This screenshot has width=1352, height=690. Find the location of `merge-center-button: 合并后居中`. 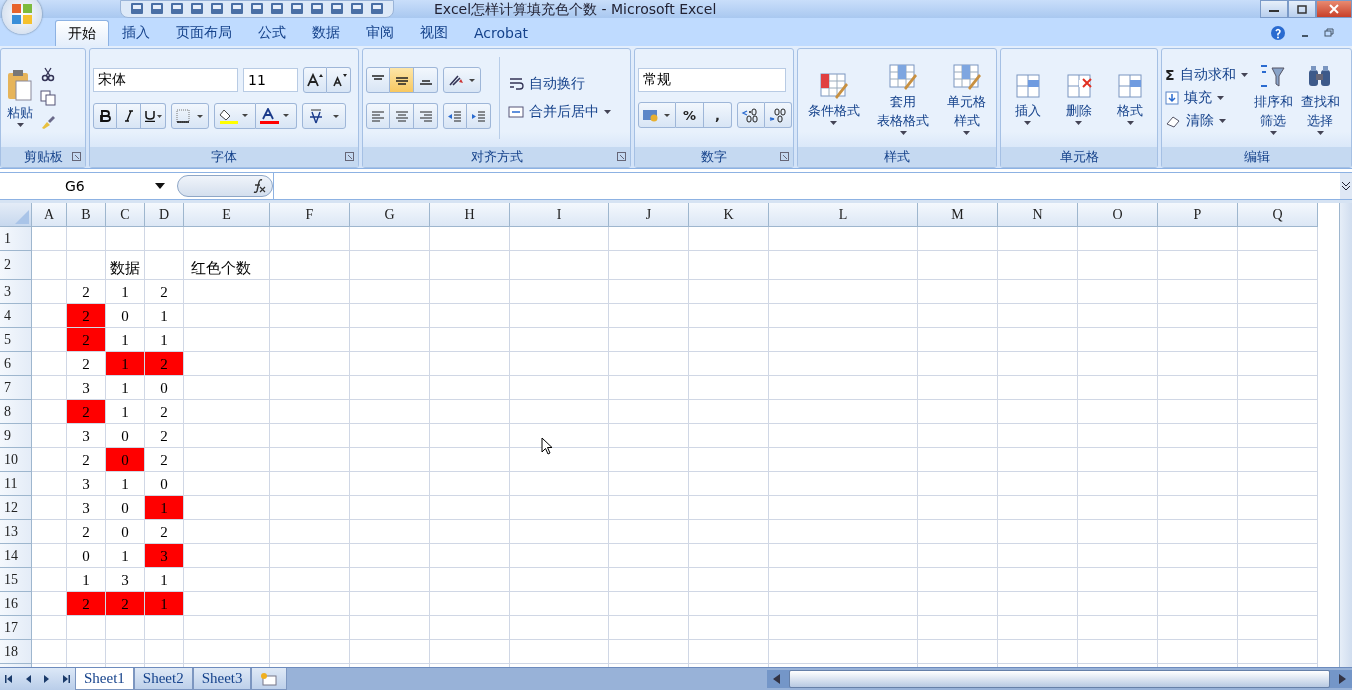

merge-center-button: 合并后居中 is located at coordinates (559, 112).